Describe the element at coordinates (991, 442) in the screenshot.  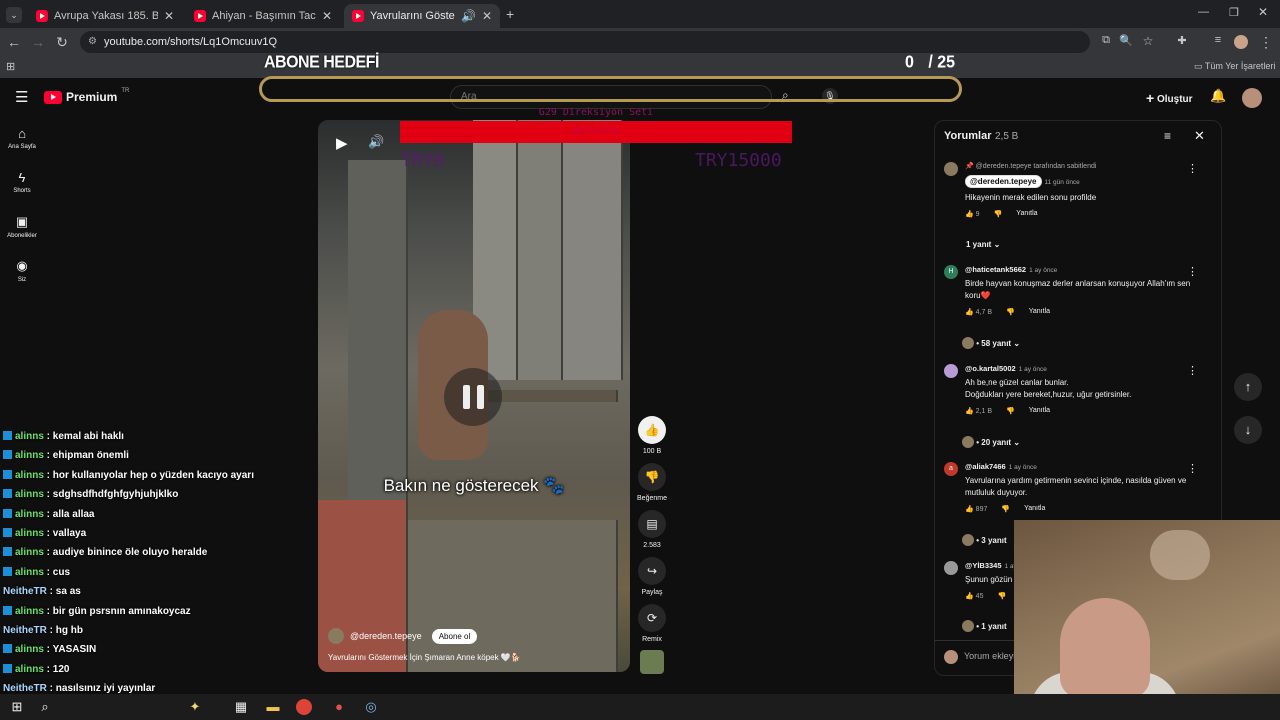
I see `replies-toggle: • 20 yanıt ⌄` at that location.